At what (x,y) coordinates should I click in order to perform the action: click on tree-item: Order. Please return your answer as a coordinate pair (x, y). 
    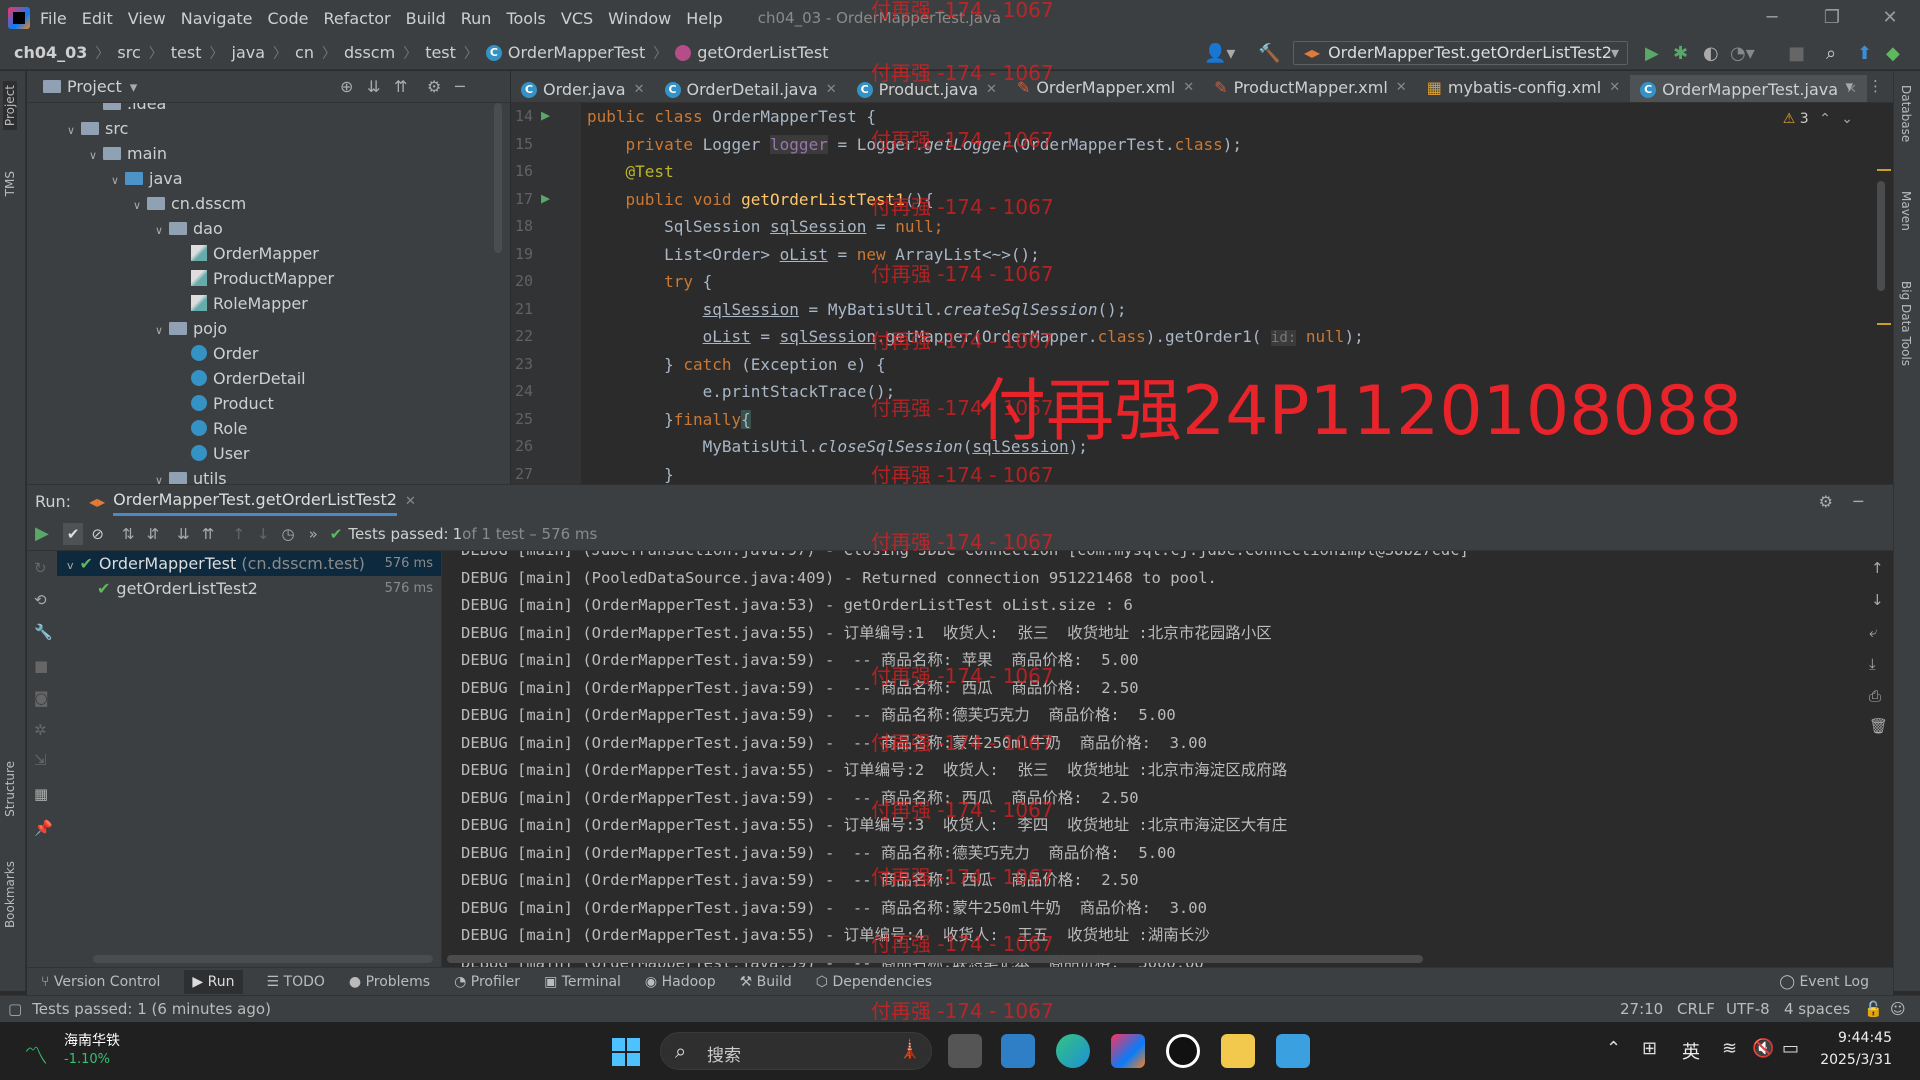
    Looking at the image, I should click on (217, 353).